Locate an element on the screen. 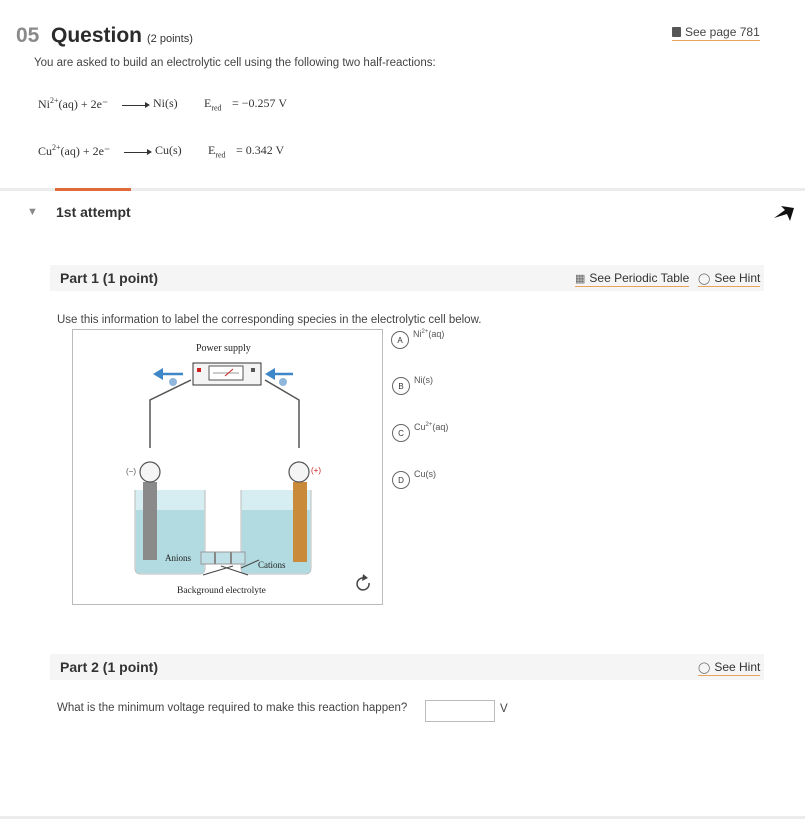 The image size is (805, 820). option-d: D Cu(s) is located at coordinates (414, 479).